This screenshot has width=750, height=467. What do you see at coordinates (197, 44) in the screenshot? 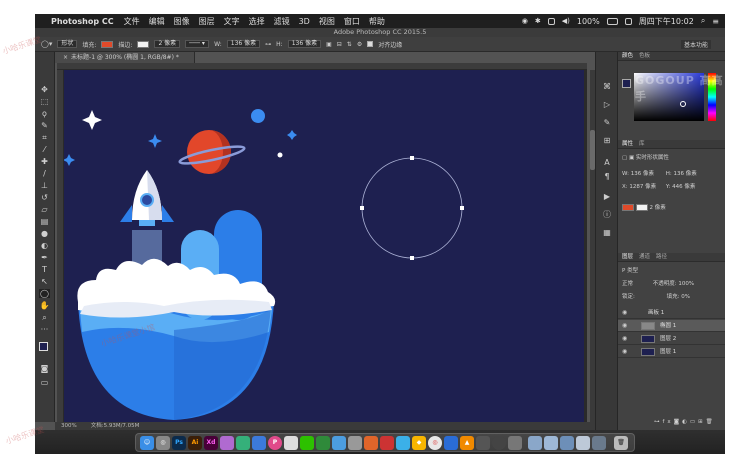
I see `stroke-type-select: ─── ▾` at bounding box center [197, 44].